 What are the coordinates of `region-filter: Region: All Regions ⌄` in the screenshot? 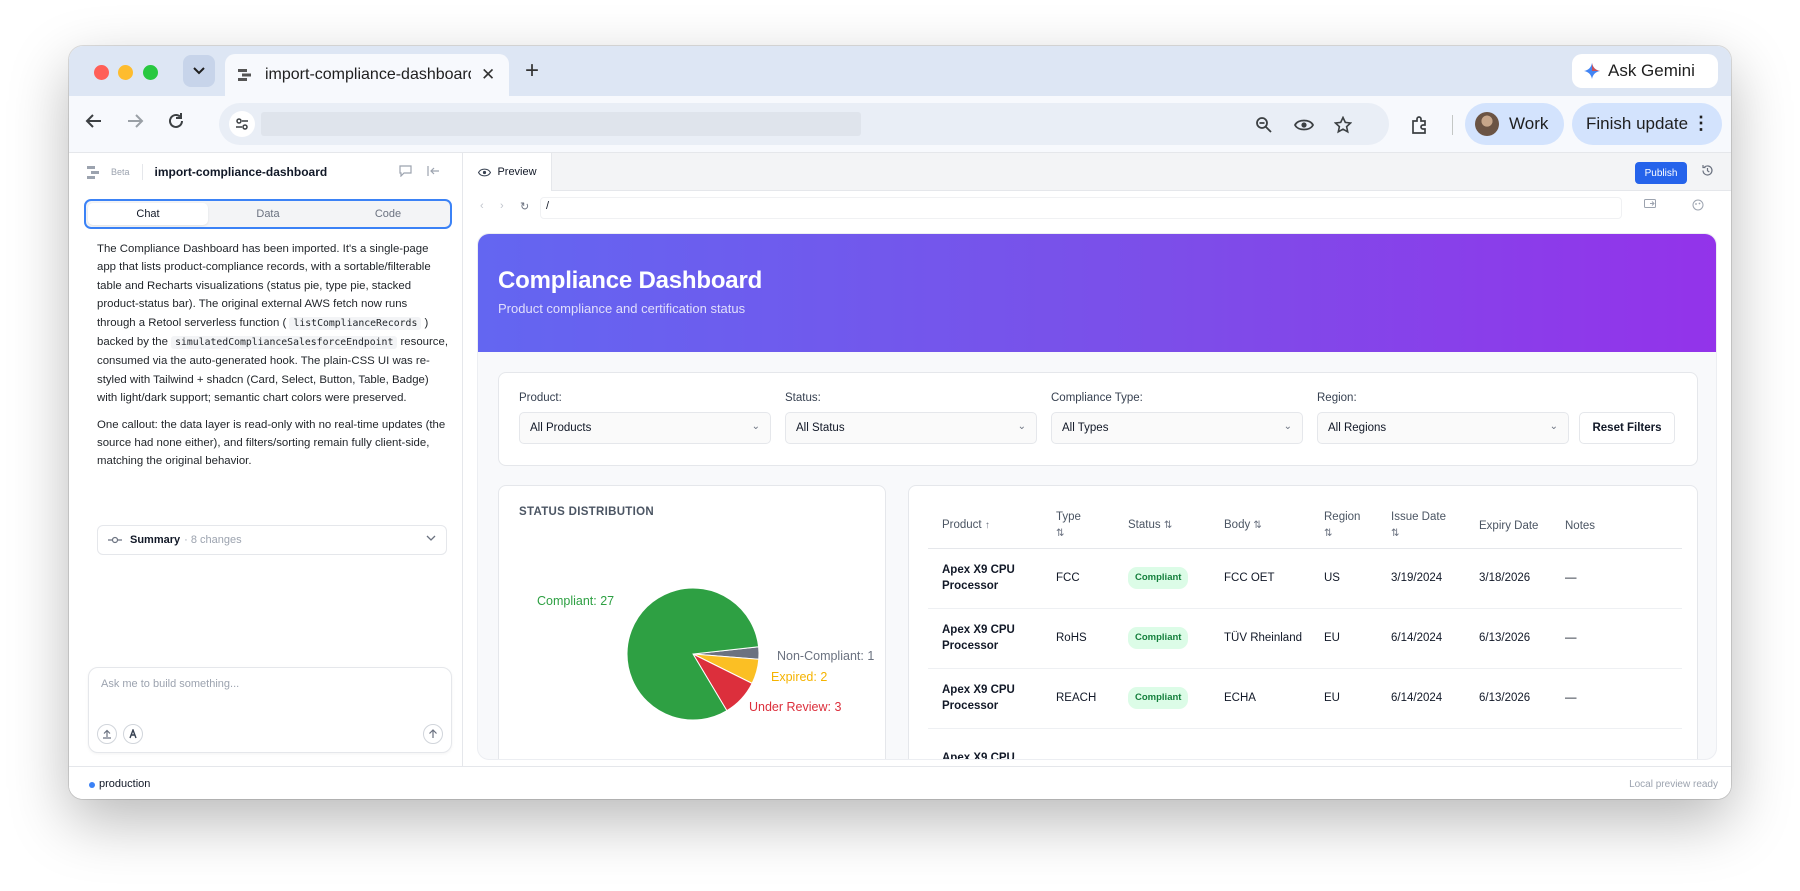 It's located at (1443, 418).